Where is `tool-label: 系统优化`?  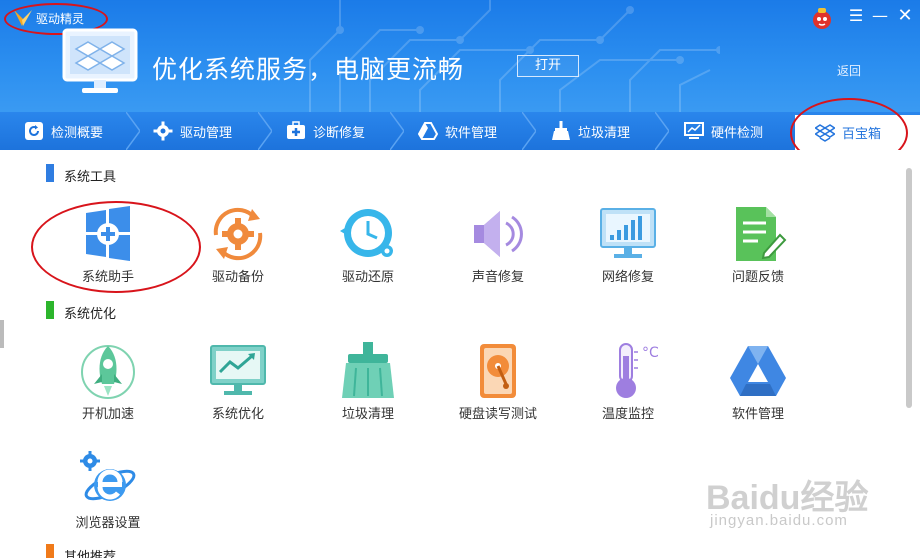 tool-label: 系统优化 is located at coordinates (237, 414).